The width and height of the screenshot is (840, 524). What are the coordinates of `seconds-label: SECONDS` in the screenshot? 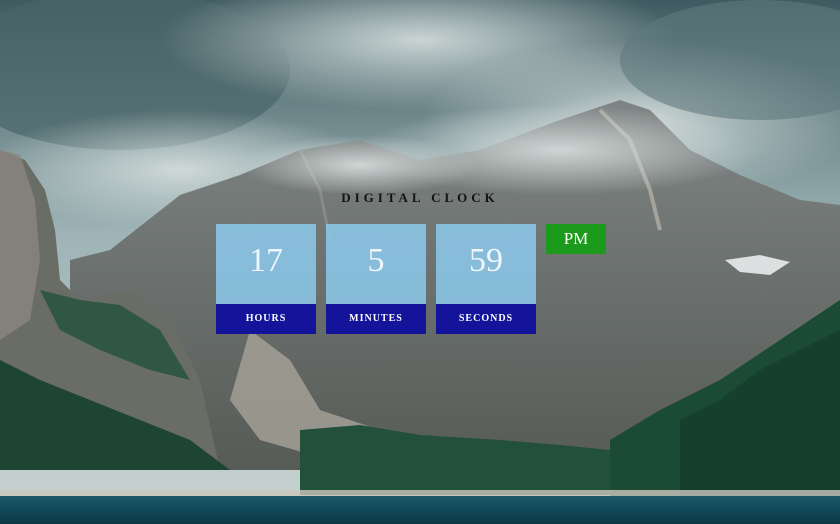 It's located at (486, 319).